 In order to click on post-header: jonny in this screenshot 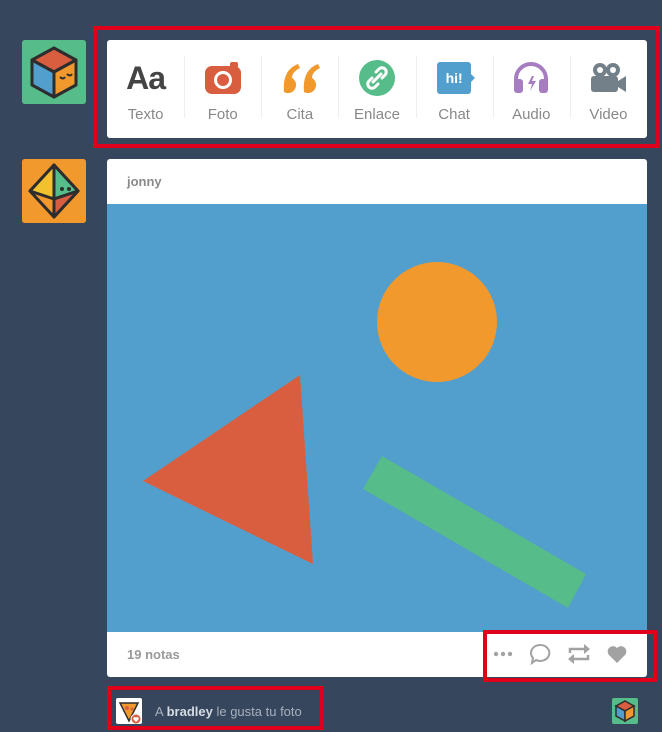, I will do `click(377, 181)`.